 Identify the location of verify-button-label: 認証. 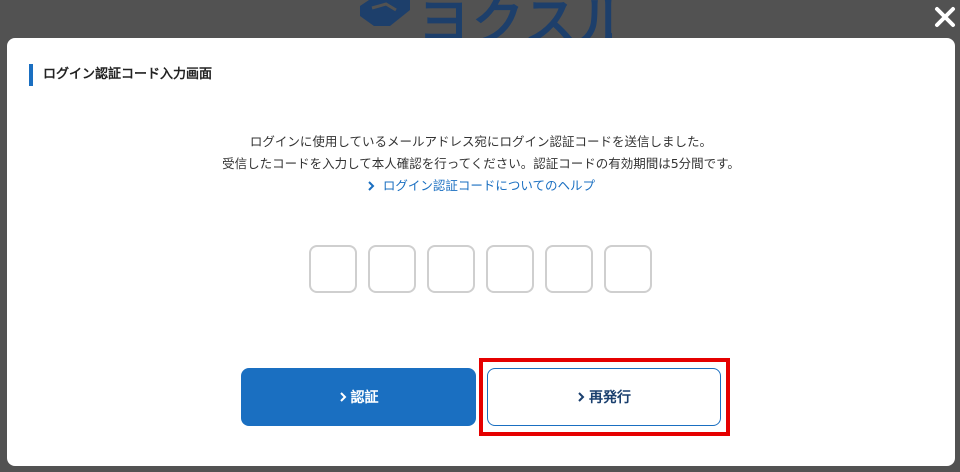
(364, 398).